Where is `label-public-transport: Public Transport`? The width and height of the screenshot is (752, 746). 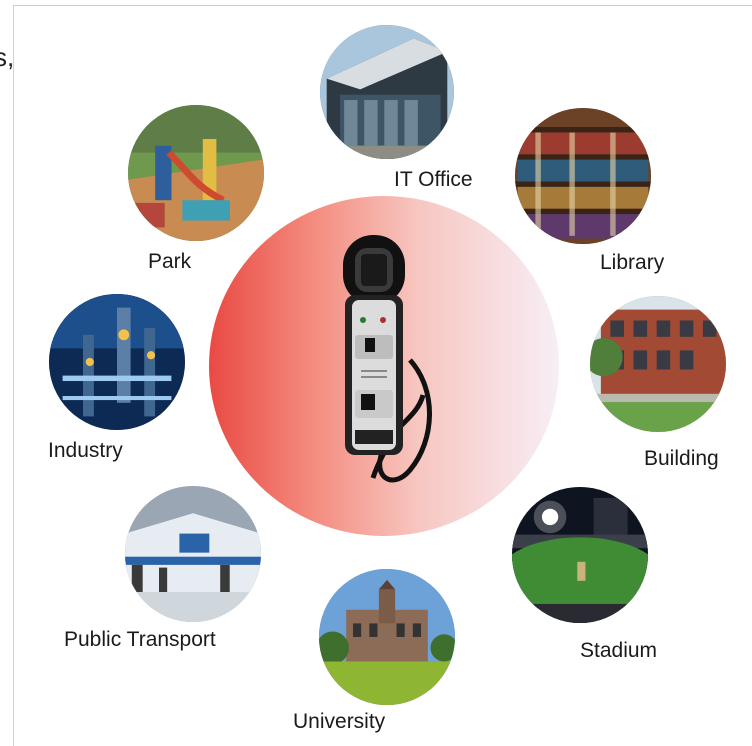 label-public-transport: Public Transport is located at coordinates (140, 639).